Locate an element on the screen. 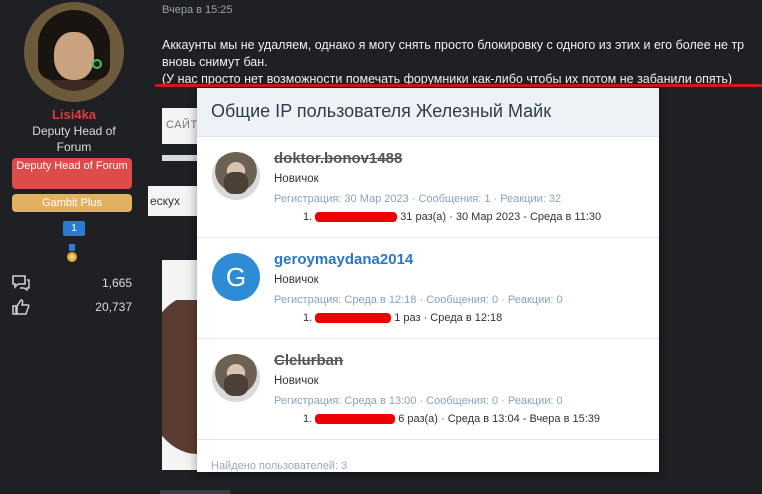 This screenshot has height=494, width=762. user-title: Deputy Head of Forum is located at coordinates (74, 139).